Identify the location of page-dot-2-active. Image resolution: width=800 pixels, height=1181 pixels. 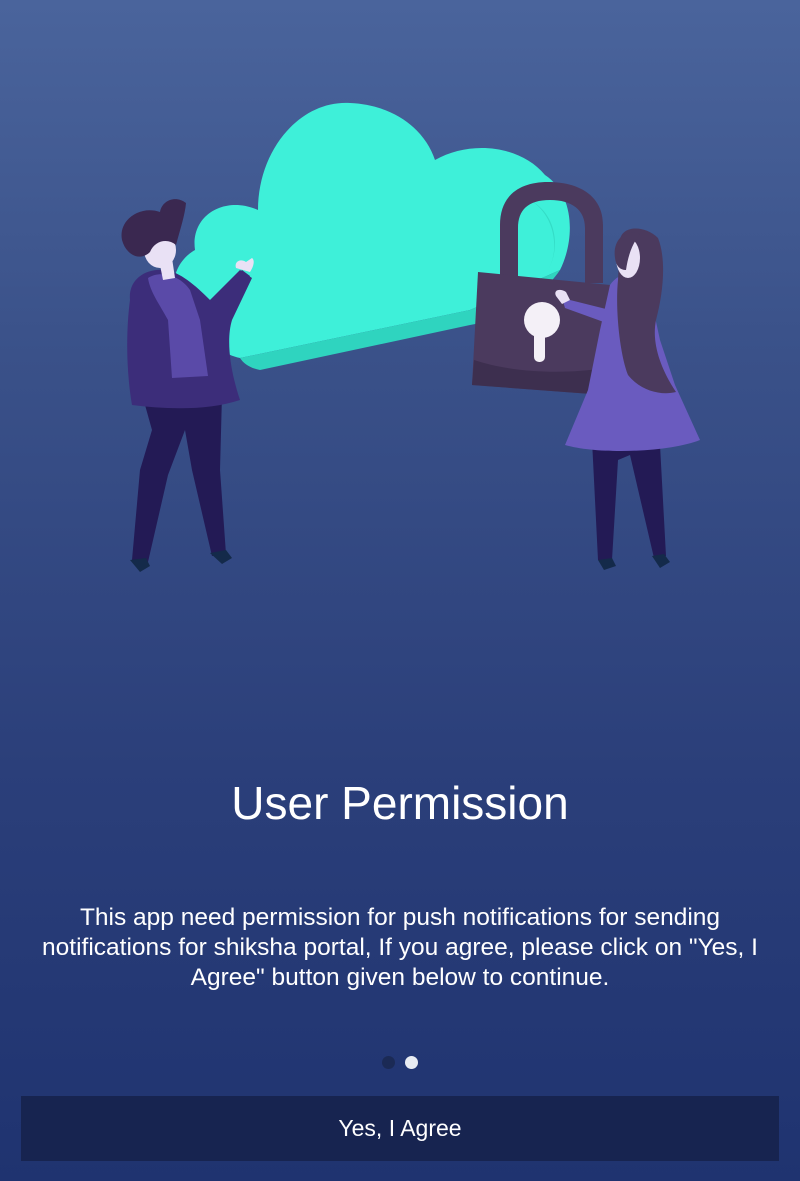
(411, 1062).